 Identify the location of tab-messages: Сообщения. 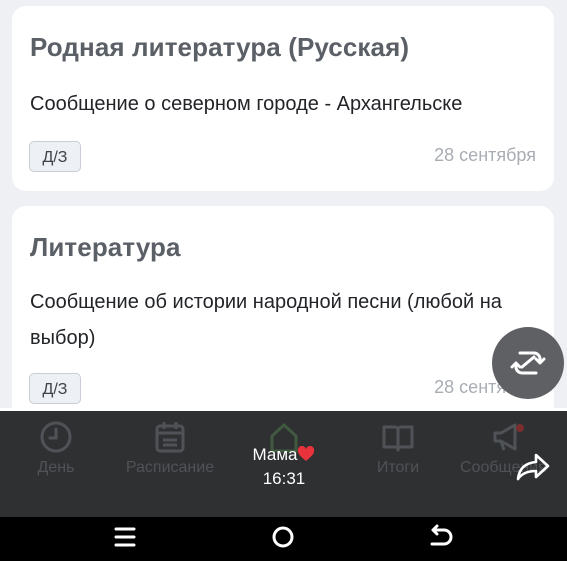
(513, 448).